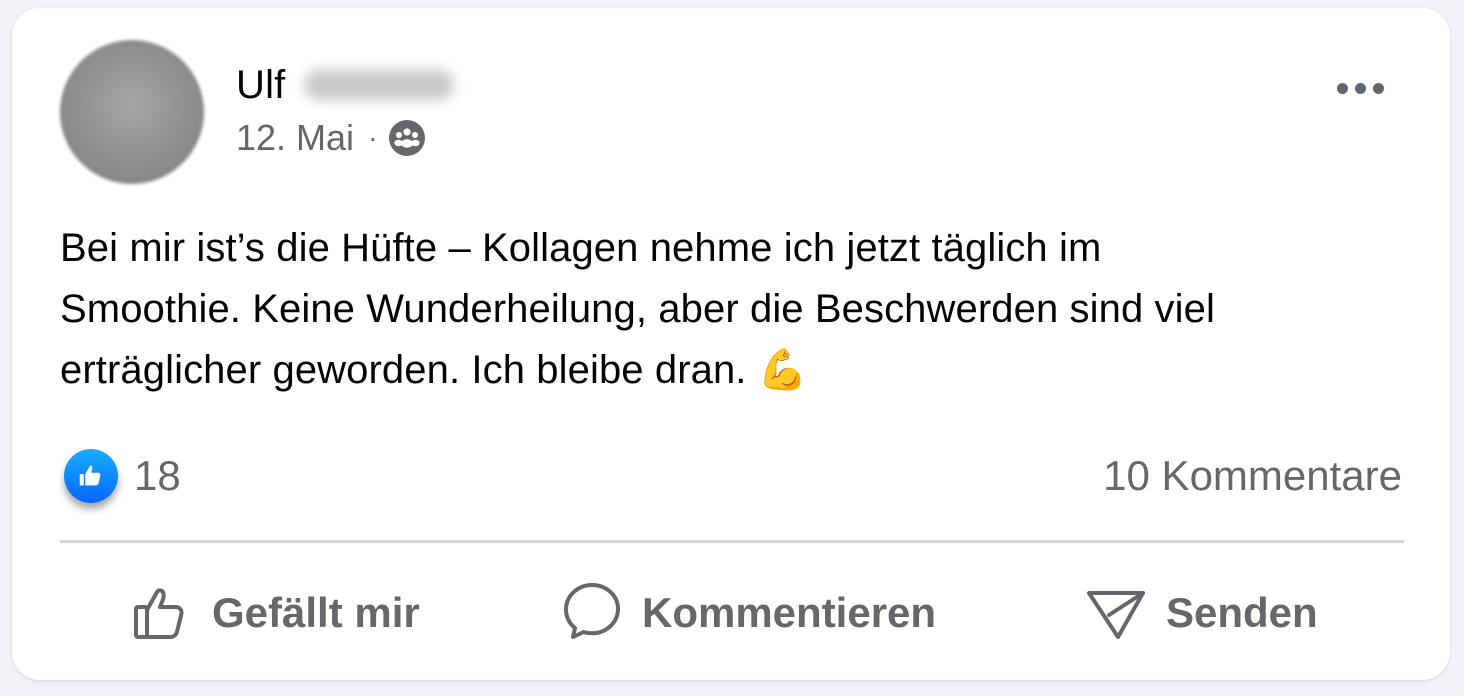 The image size is (1464, 696). I want to click on reactions-summary: 18, so click(122, 476).